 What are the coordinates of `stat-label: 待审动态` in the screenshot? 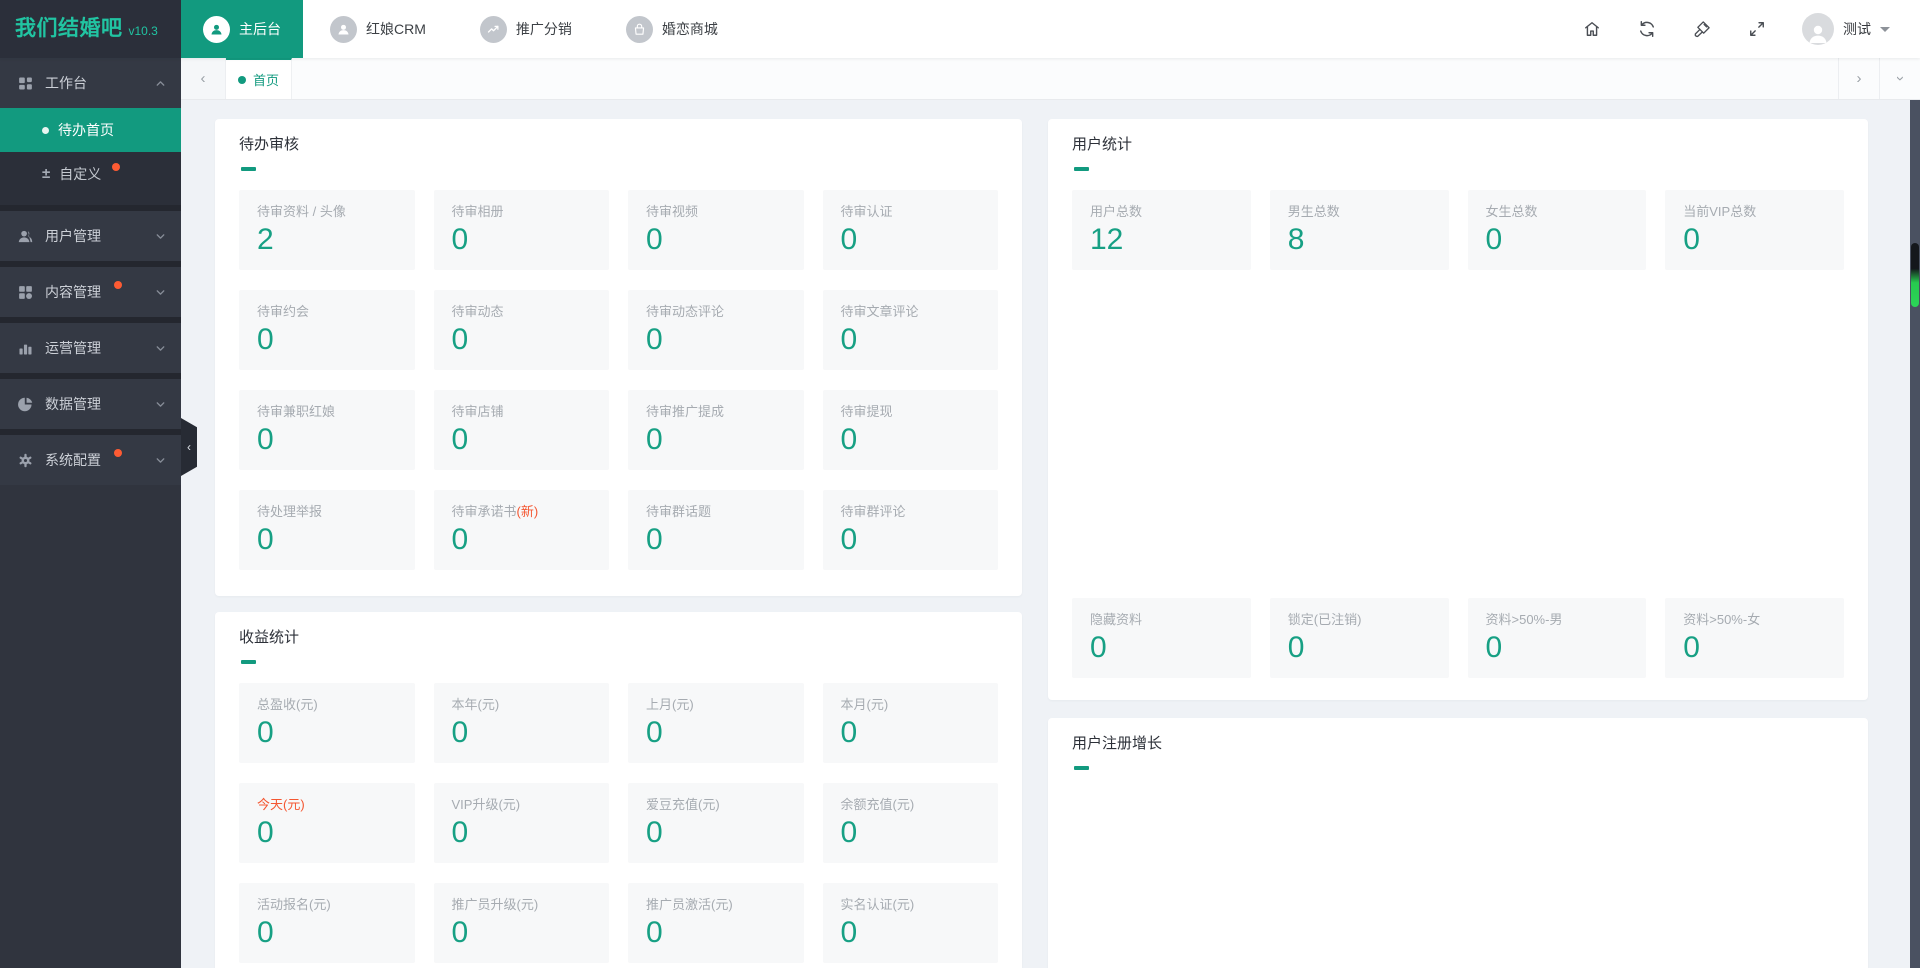 It's located at (477, 311).